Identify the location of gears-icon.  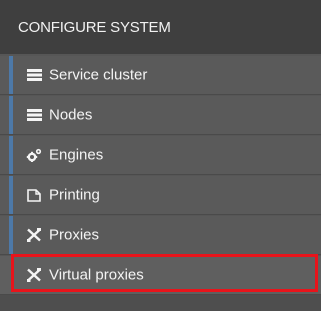
(34, 155).